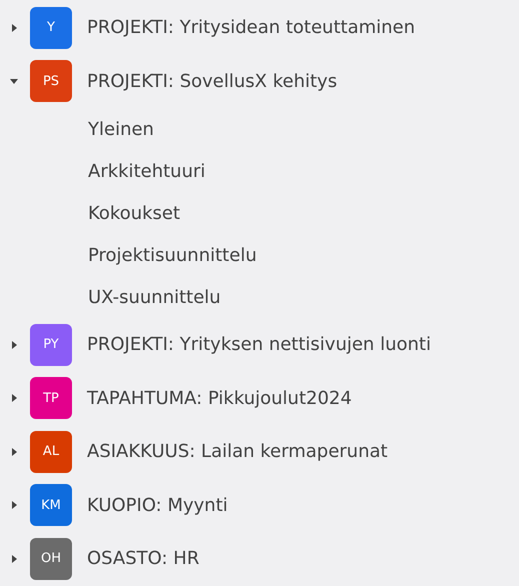 The width and height of the screenshot is (519, 586). What do you see at coordinates (121, 129) in the screenshot?
I see `channel-name: Yleinen` at bounding box center [121, 129].